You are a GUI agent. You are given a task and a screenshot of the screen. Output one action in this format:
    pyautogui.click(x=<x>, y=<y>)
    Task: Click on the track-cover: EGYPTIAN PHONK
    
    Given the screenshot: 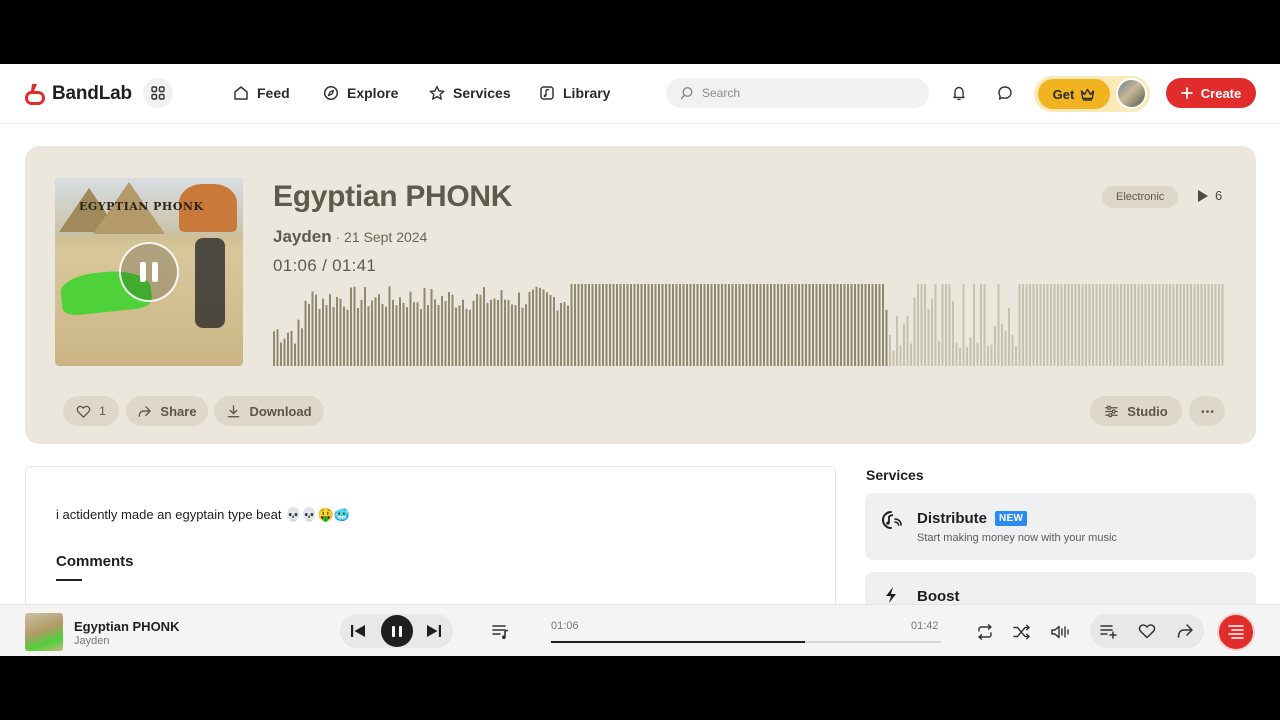 What is the action you would take?
    pyautogui.click(x=149, y=272)
    